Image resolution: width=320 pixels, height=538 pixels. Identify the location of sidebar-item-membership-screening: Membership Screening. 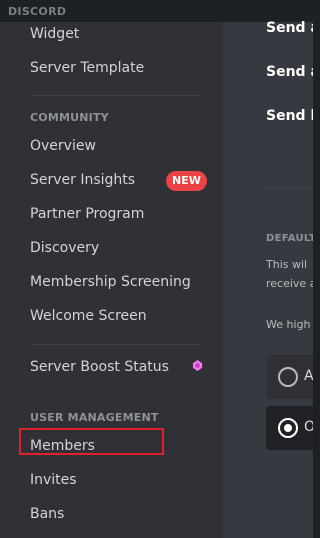
(116, 283).